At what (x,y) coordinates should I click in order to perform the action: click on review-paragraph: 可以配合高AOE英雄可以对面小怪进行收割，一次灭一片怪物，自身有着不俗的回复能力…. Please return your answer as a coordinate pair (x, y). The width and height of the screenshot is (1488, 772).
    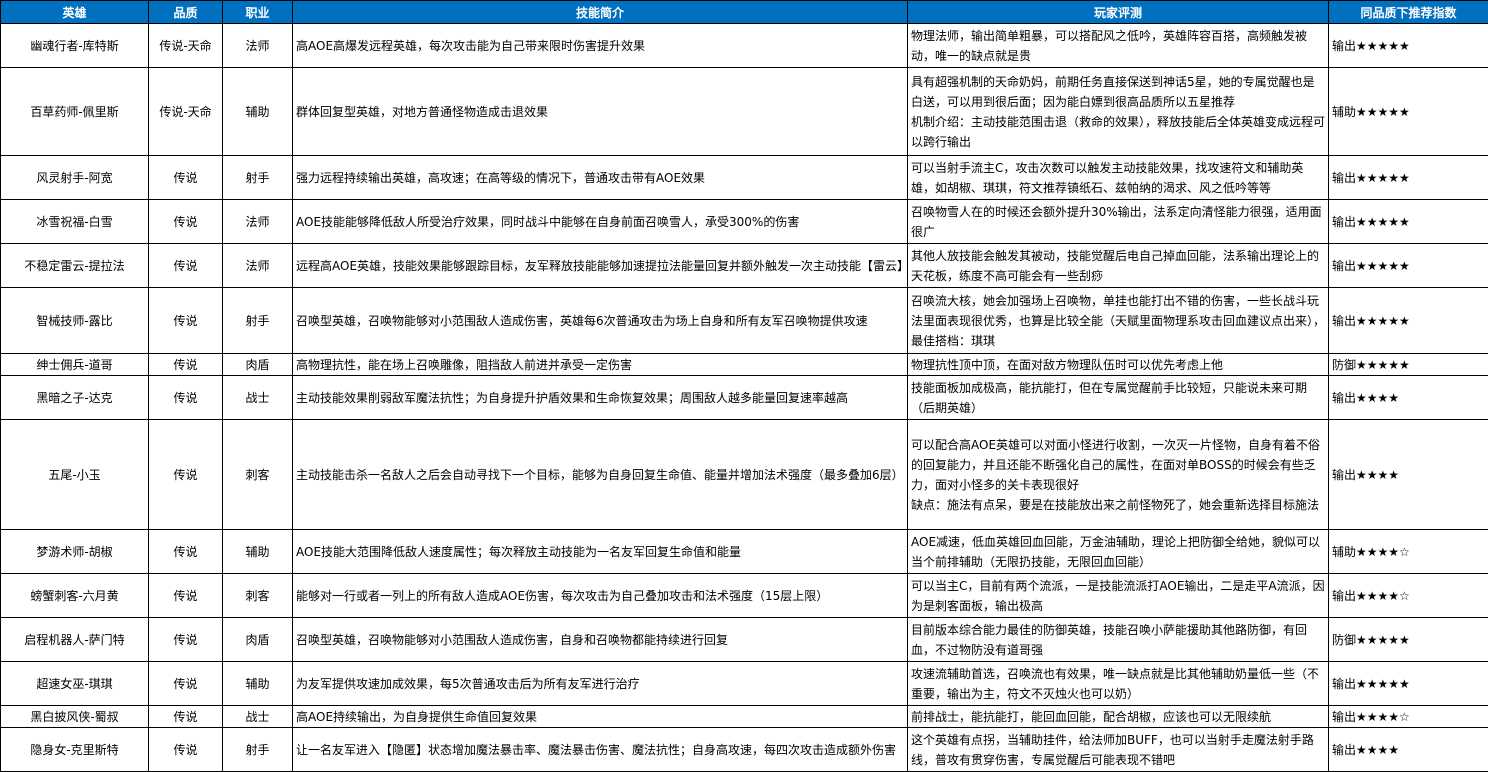
    Looking at the image, I should click on (1118, 465).